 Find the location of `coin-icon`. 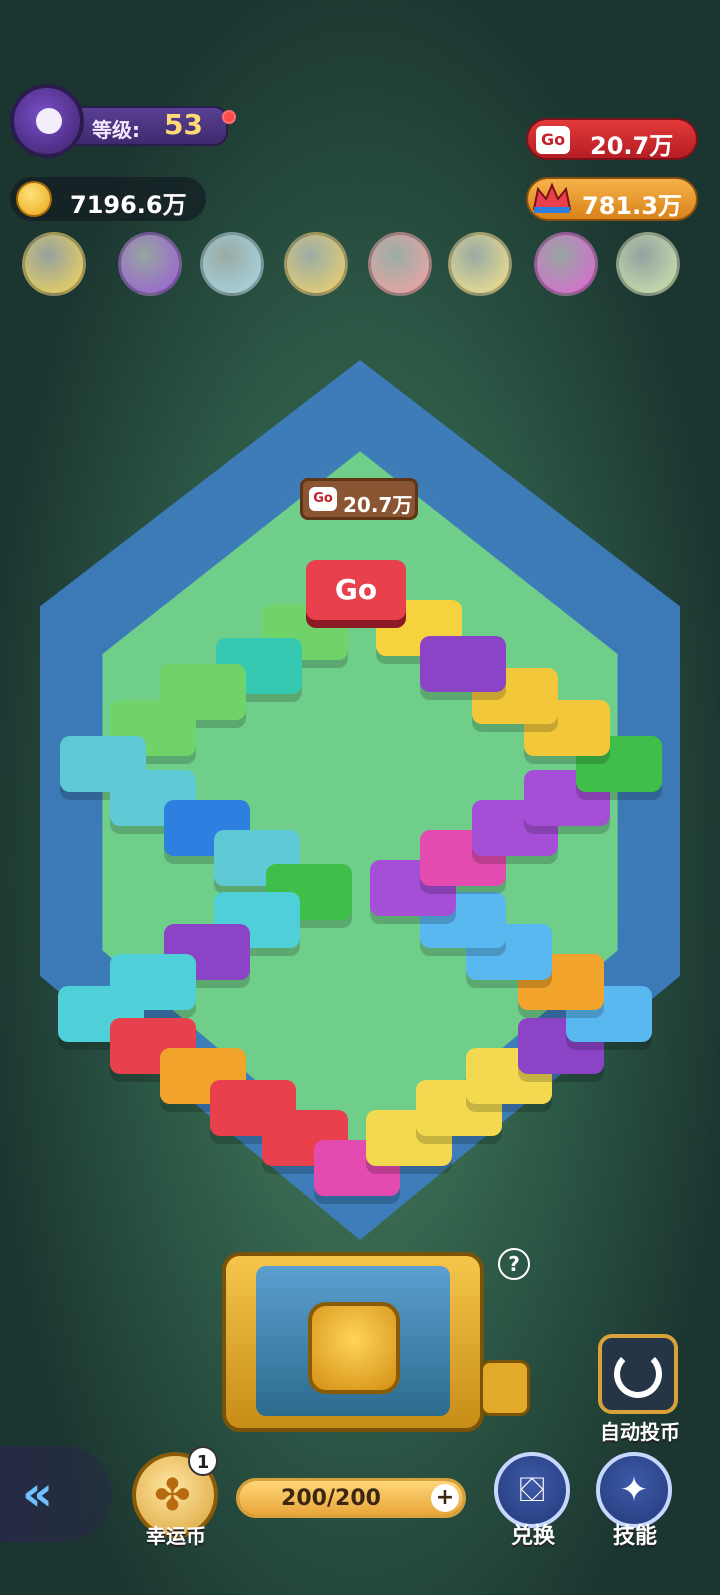

coin-icon is located at coordinates (34, 199).